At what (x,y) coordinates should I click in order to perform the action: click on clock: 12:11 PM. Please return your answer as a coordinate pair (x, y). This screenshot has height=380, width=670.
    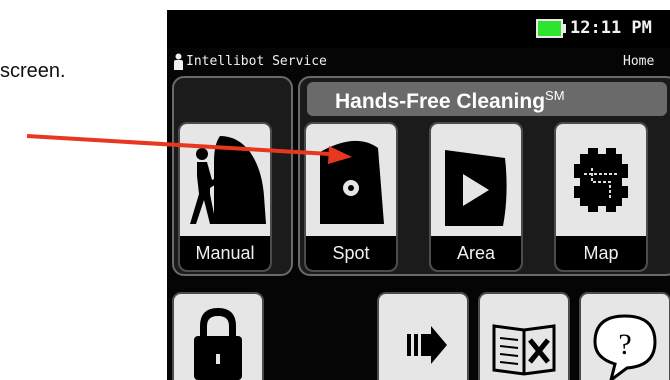
    Looking at the image, I should click on (611, 28).